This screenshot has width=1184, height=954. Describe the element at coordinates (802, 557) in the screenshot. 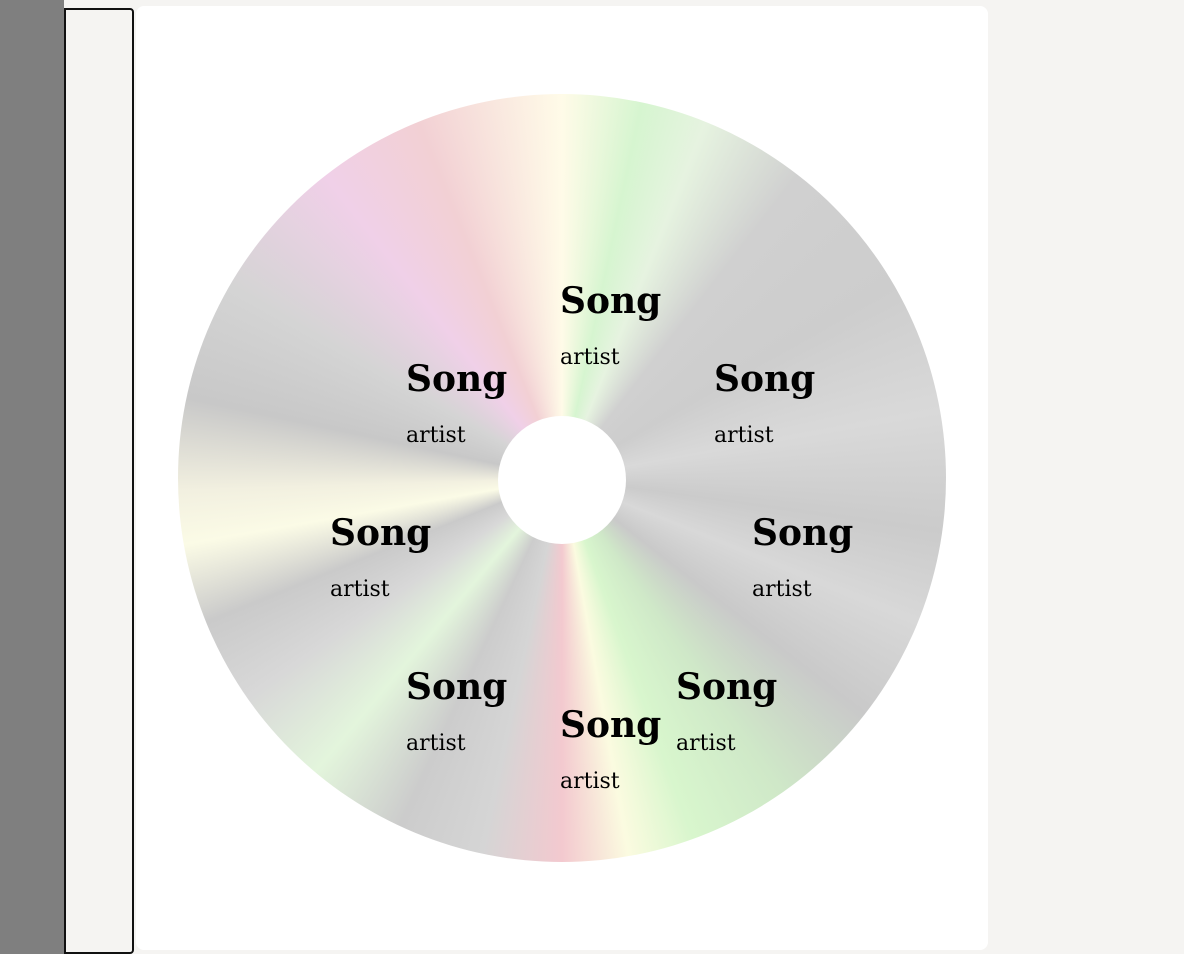

I see `track-item-3: Song artist` at that location.